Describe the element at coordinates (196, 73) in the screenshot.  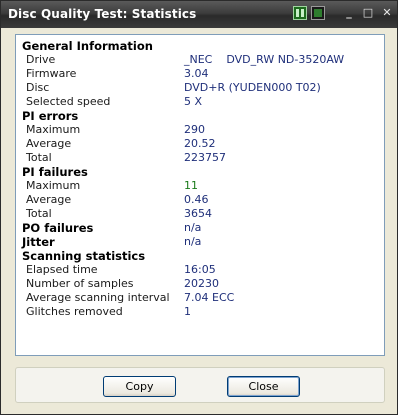
I see `stat-value: 3.04` at that location.